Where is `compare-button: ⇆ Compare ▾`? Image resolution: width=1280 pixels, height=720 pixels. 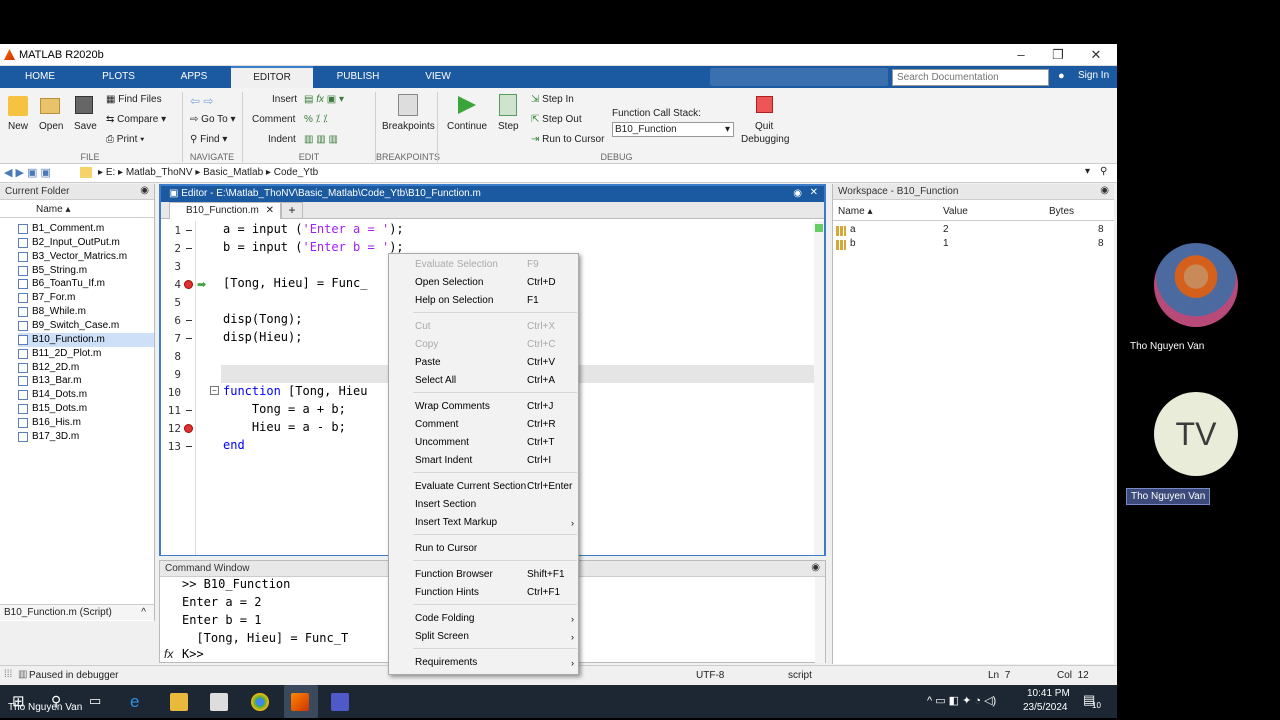
compare-button: ⇆ Compare ▾ is located at coordinates (136, 119).